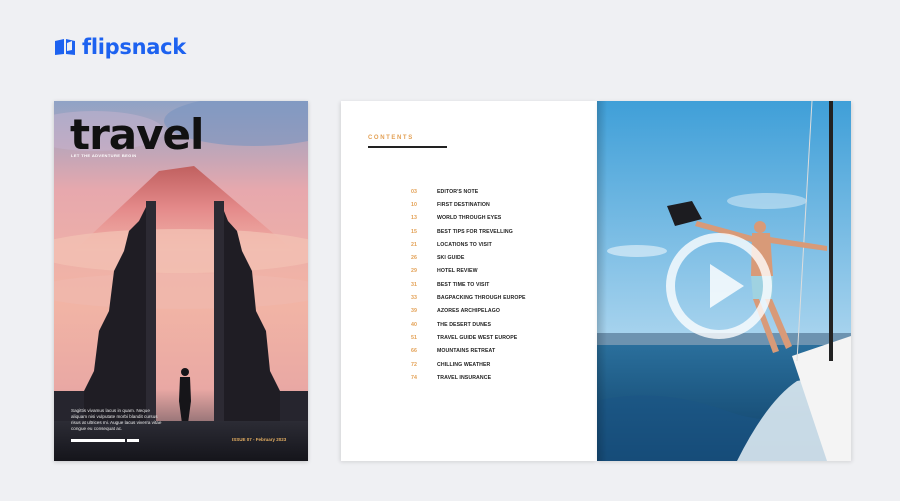 The width and height of the screenshot is (900, 501). Describe the element at coordinates (407, 147) in the screenshot. I see `contents-divider` at that location.